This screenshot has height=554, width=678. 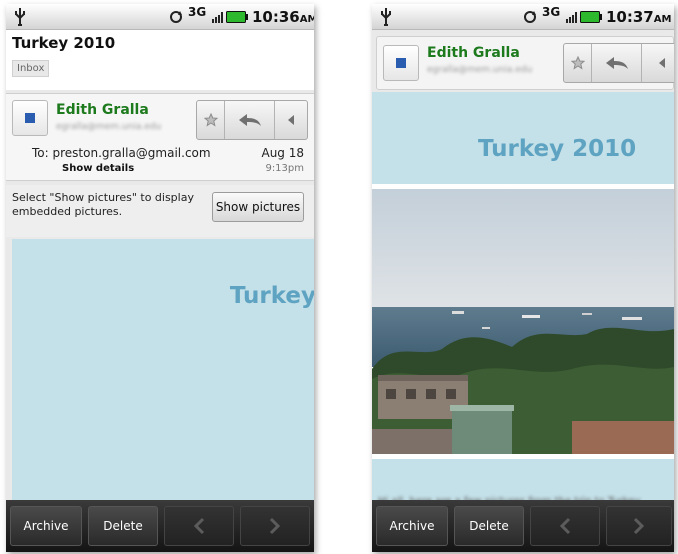 What do you see at coordinates (160, 17) in the screenshot?
I see `status-bar: 3G 10:36AM` at bounding box center [160, 17].